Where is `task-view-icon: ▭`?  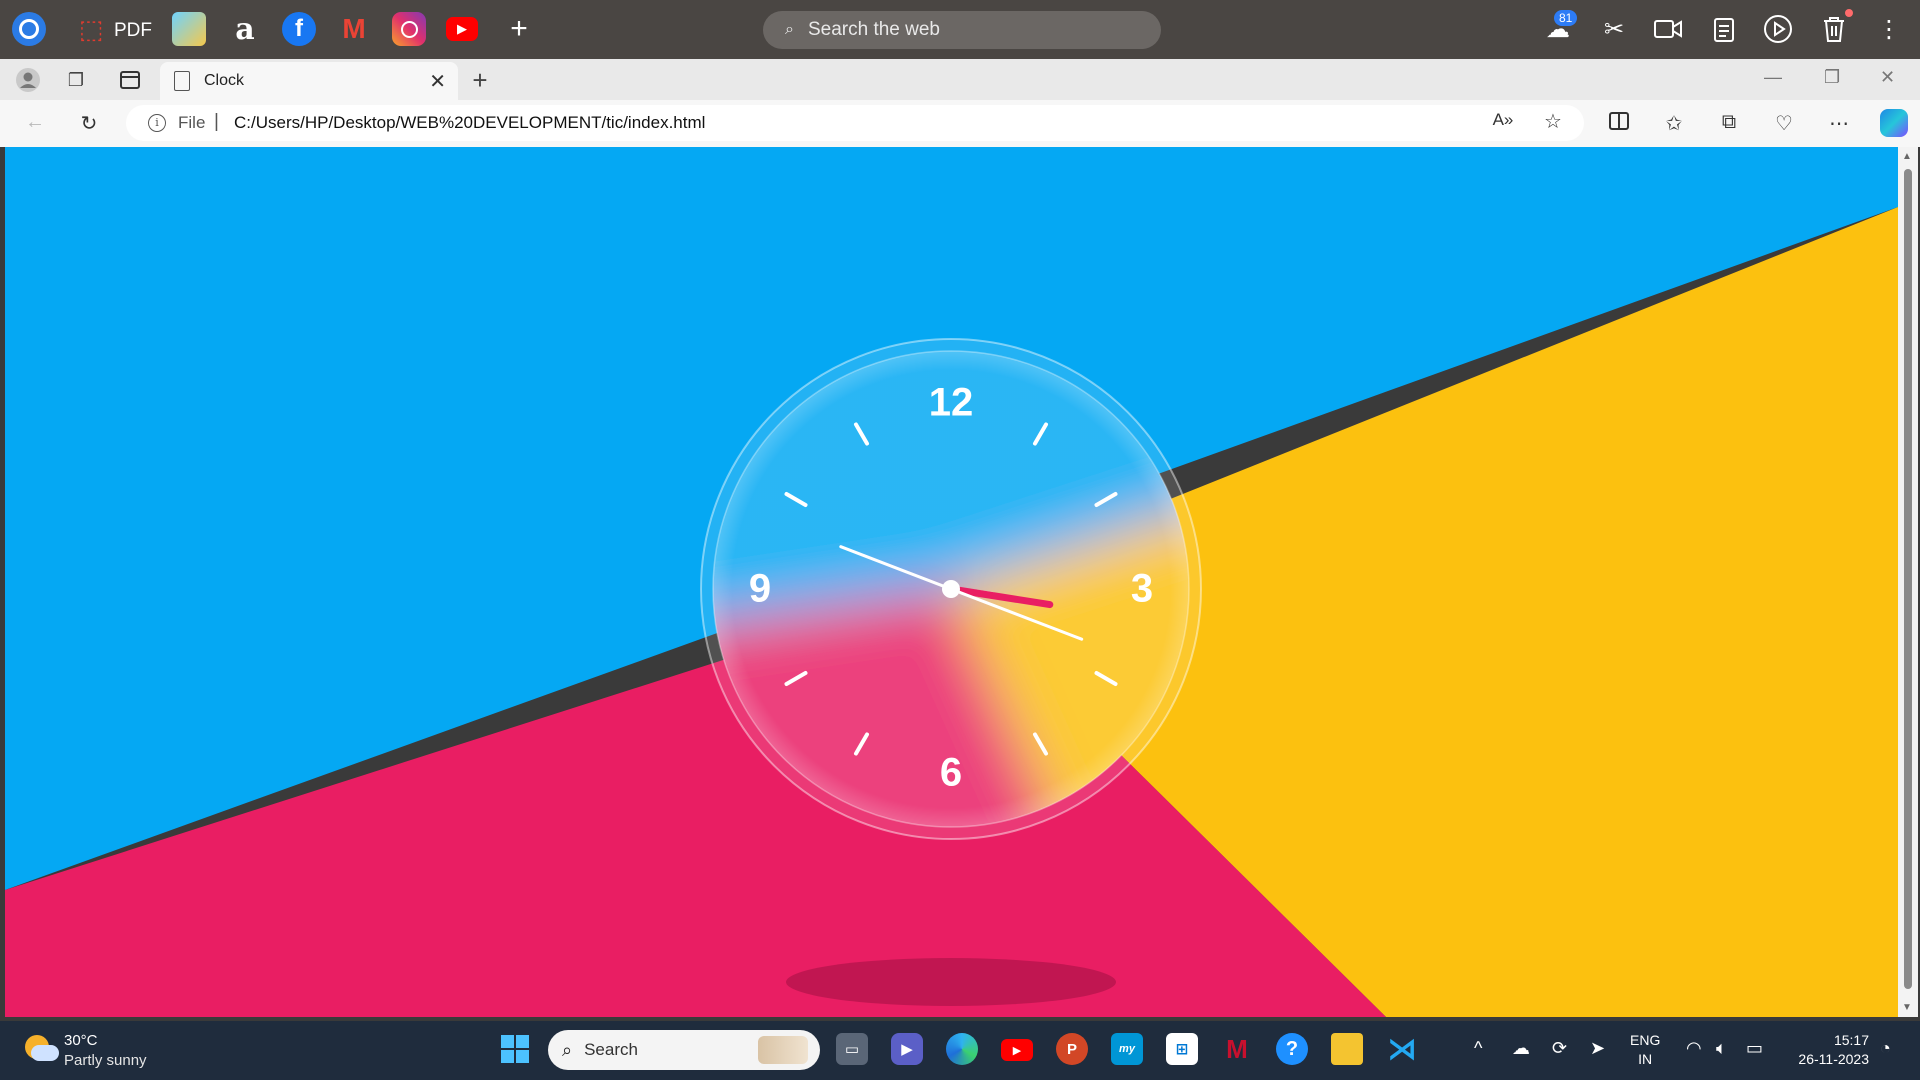 task-view-icon: ▭ is located at coordinates (852, 1049).